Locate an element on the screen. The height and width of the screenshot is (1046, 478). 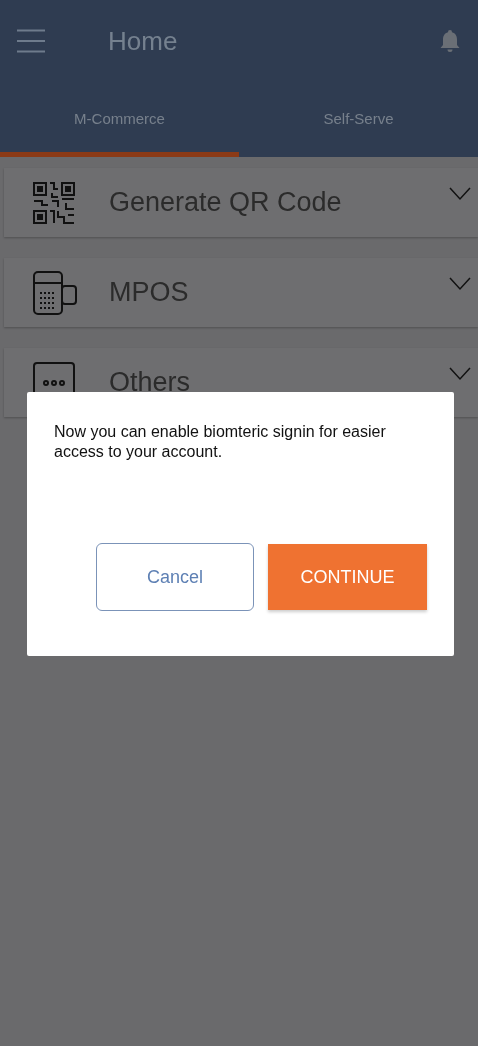
section-card: MPOS is located at coordinates (241, 292).